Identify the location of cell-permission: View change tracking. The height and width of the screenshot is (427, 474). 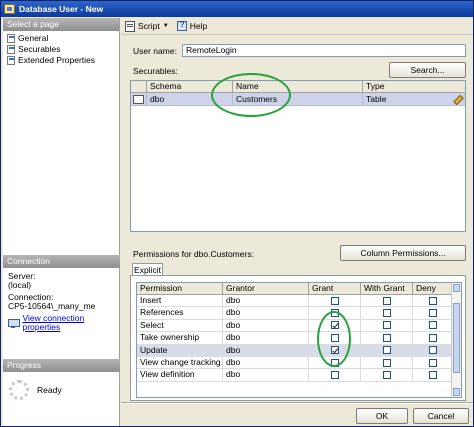
(180, 362).